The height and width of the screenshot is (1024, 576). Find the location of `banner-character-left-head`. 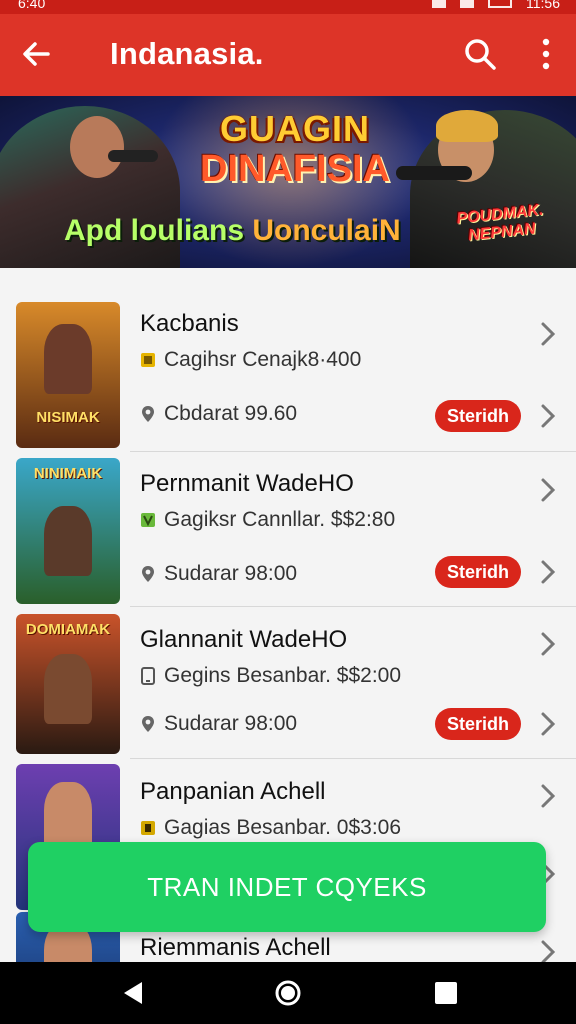

banner-character-left-head is located at coordinates (97, 147).